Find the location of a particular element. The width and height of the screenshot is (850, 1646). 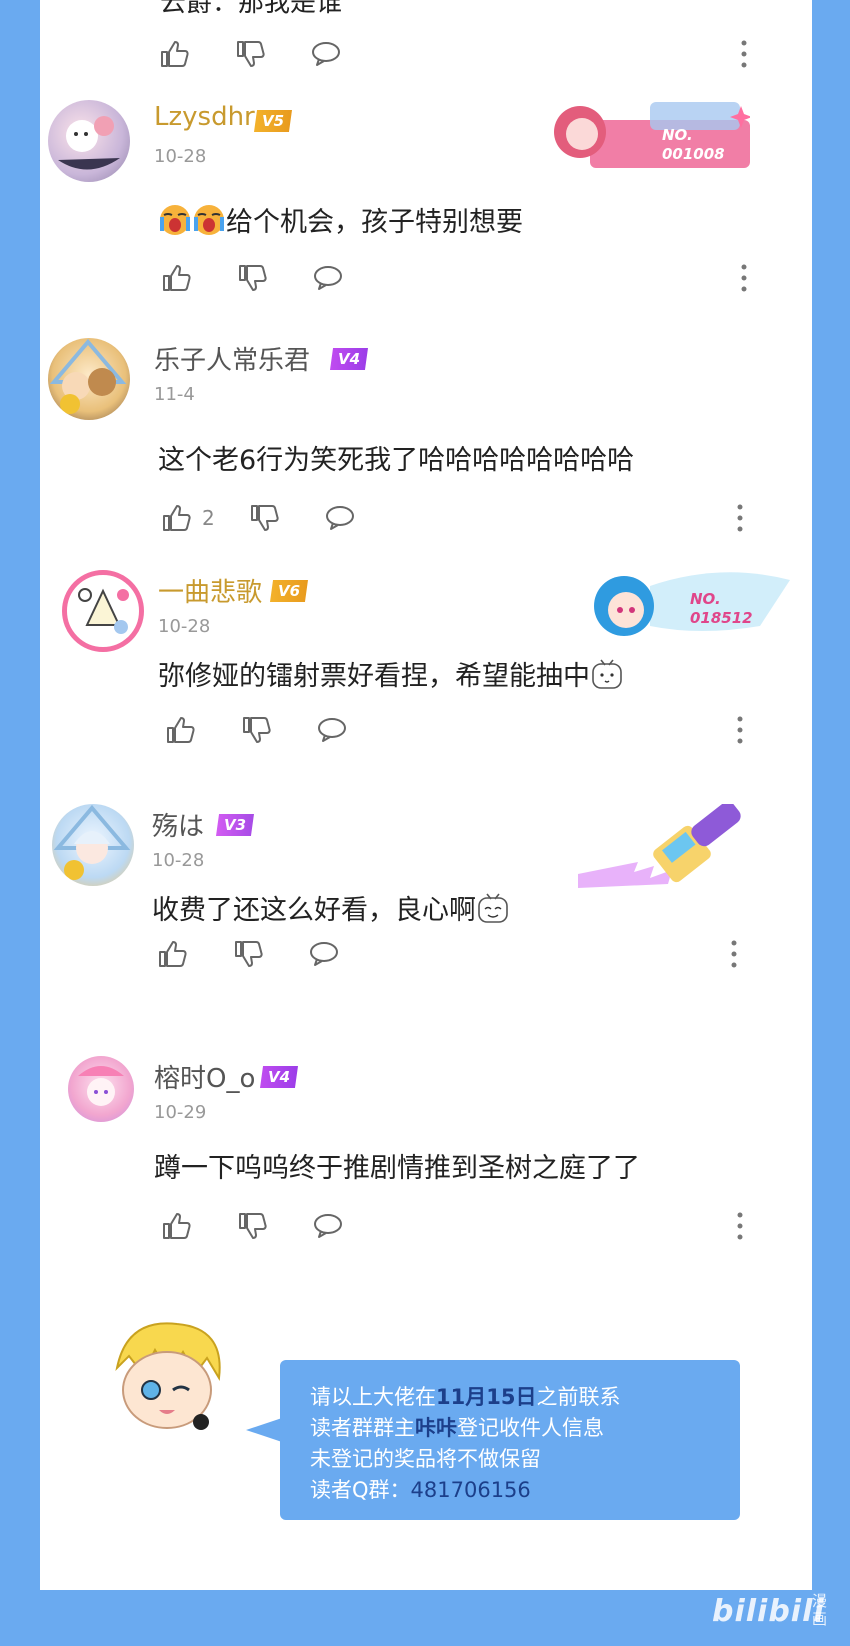

bilibili-watermark: bilibili 漫画 is located at coordinates (777, 1613).